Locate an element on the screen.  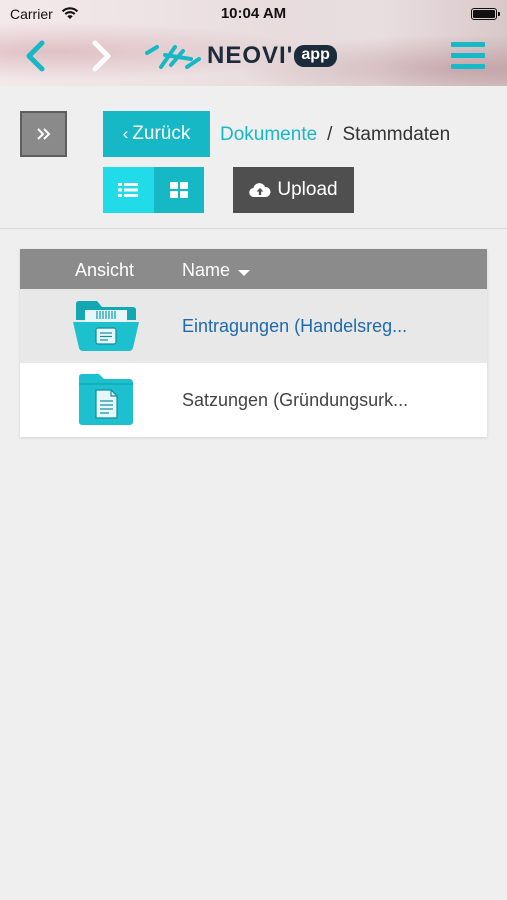
chevron-left-icon is located at coordinates (35, 56).